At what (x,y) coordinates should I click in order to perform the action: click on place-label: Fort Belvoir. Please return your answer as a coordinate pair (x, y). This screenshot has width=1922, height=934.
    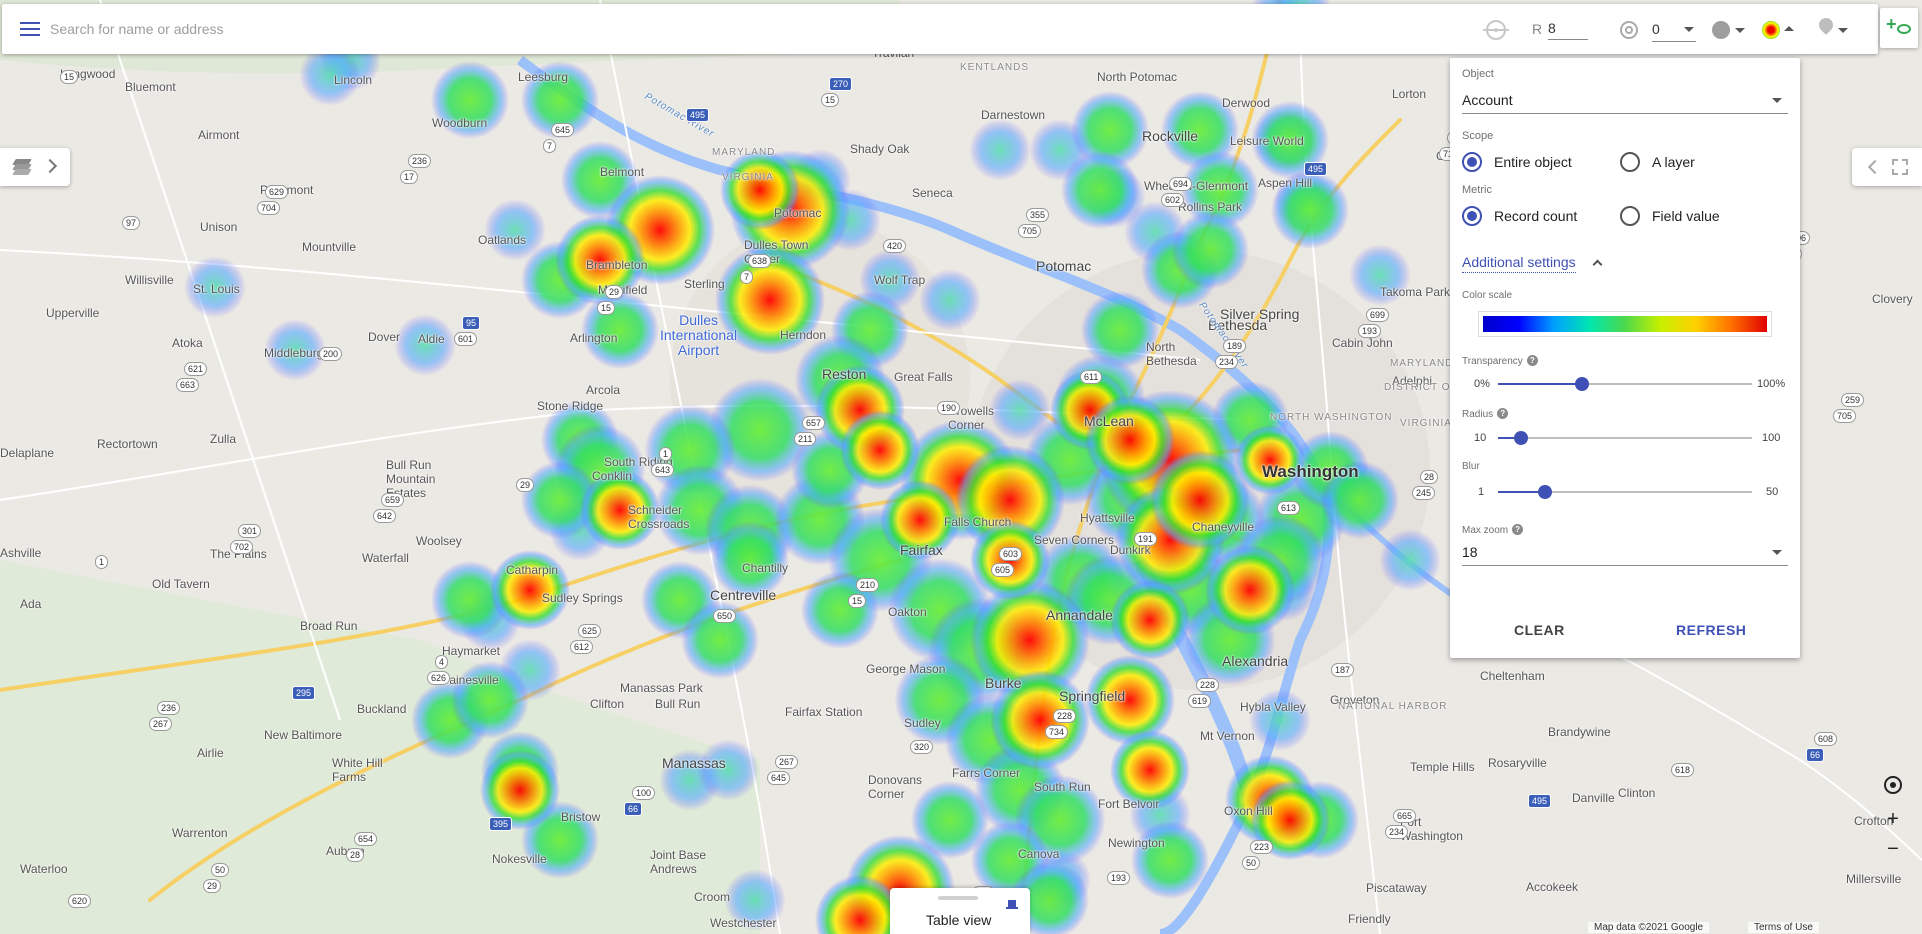
    Looking at the image, I should click on (1129, 804).